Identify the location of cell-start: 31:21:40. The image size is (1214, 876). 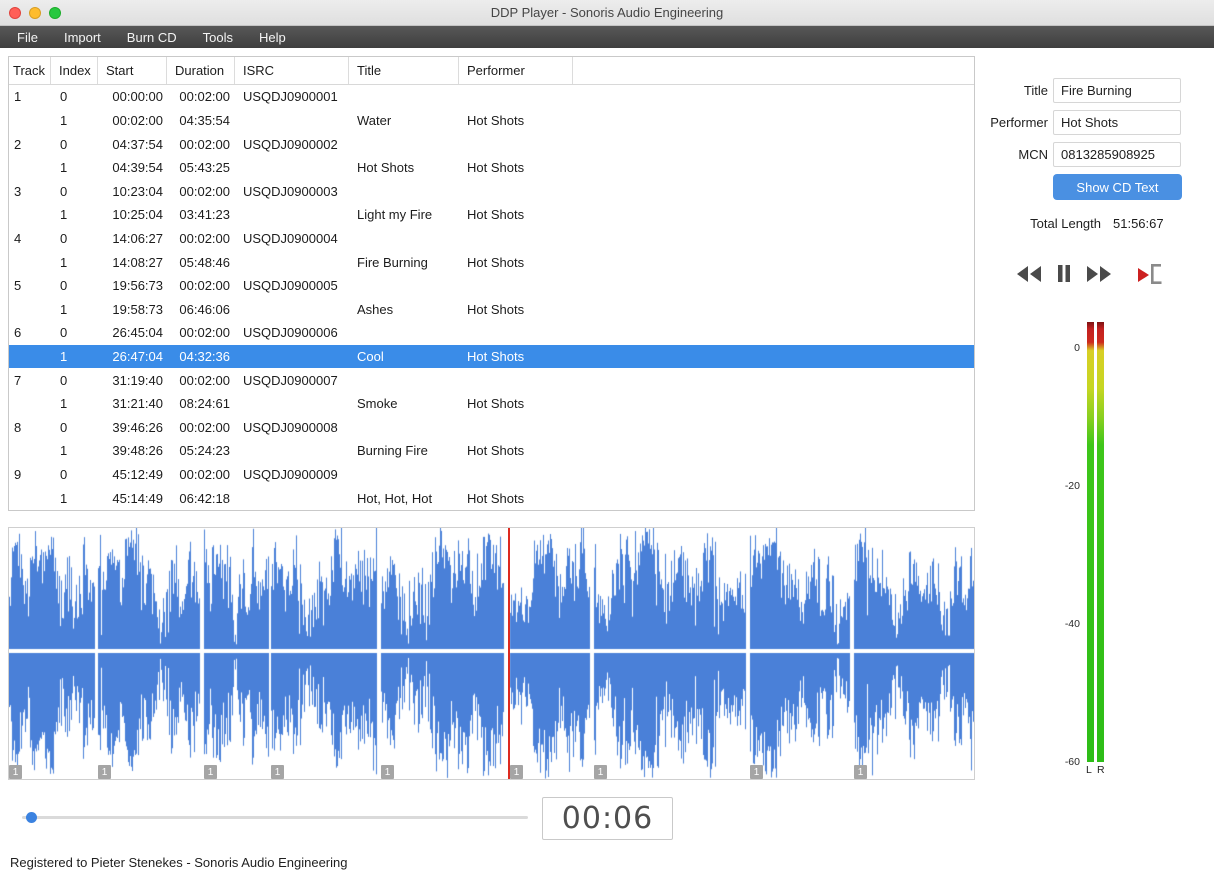
(137, 404).